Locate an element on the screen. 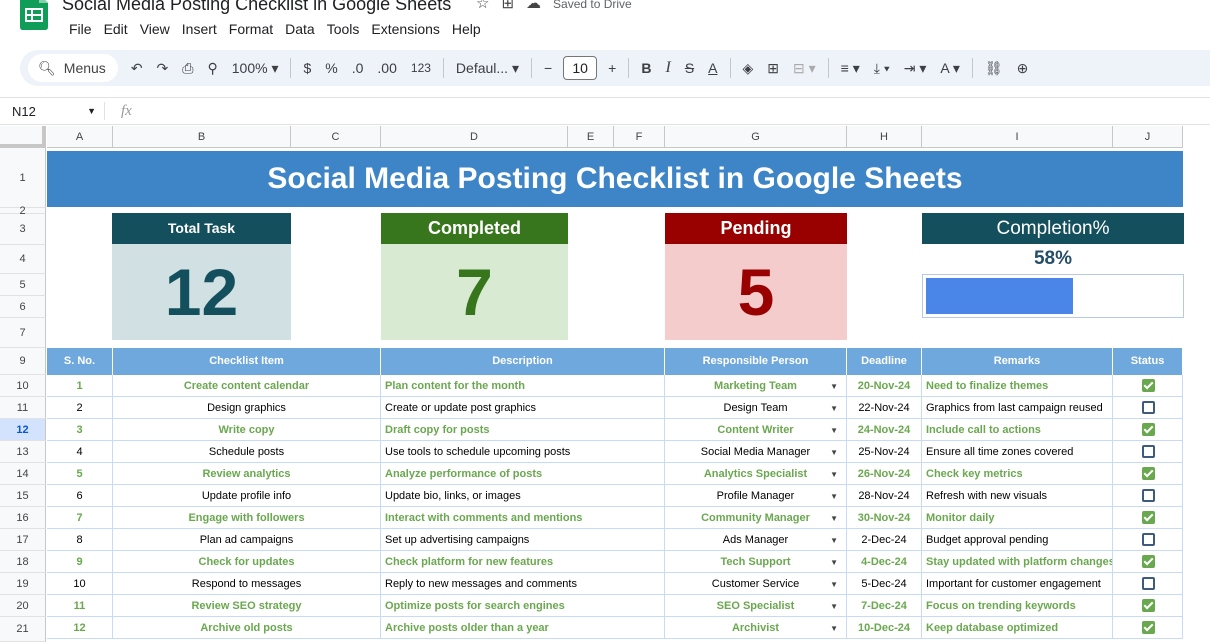 The image size is (1210, 642). responsible-person-cell: Content Writer ▼ is located at coordinates (756, 430).